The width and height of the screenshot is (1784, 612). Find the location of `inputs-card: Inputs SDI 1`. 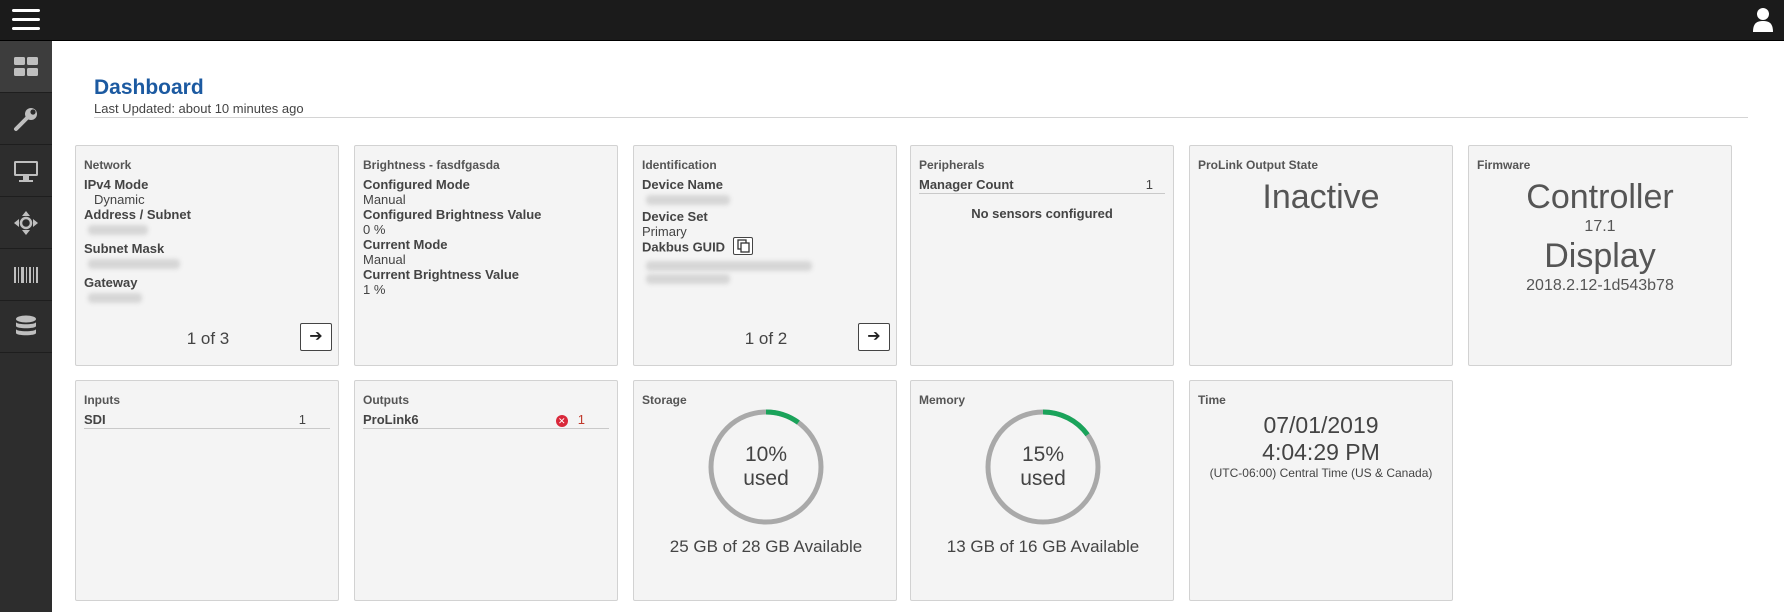

inputs-card: Inputs SDI 1 is located at coordinates (207, 490).